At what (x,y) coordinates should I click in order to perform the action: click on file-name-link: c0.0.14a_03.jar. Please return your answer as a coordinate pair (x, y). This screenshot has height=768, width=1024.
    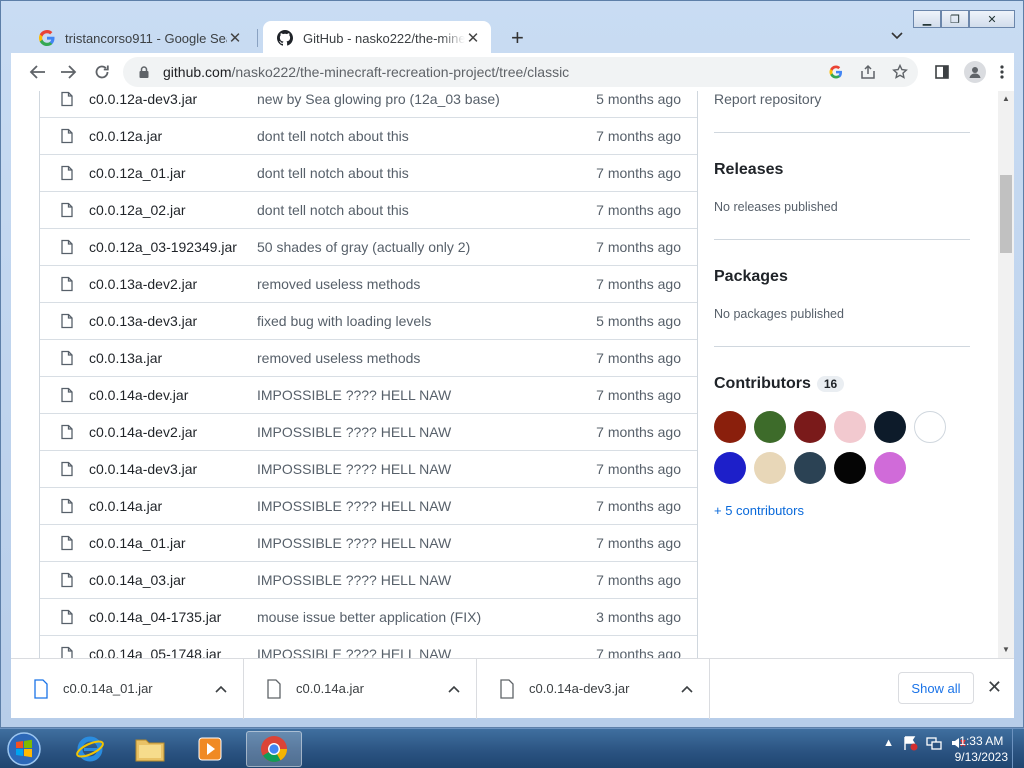
    Looking at the image, I should click on (173, 580).